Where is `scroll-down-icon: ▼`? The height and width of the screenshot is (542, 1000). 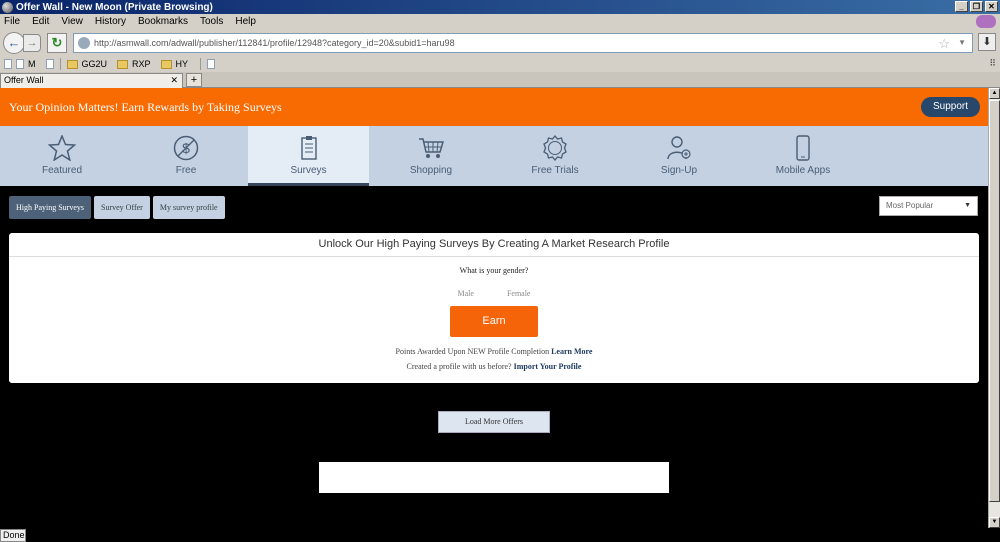 scroll-down-icon: ▼ is located at coordinates (994, 522).